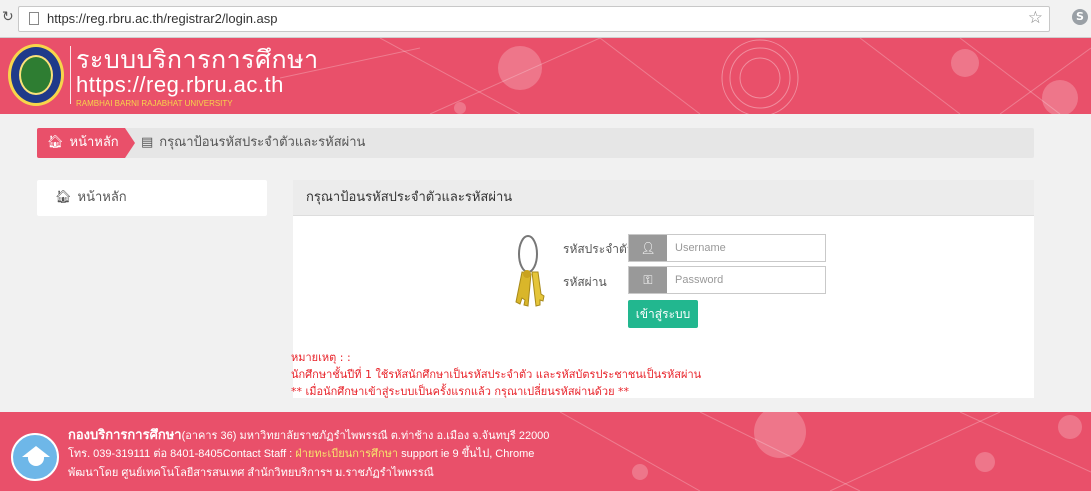 The height and width of the screenshot is (491, 1091). Describe the element at coordinates (1035, 18) in the screenshot. I see `bookmark-star-icon: ☆` at that location.